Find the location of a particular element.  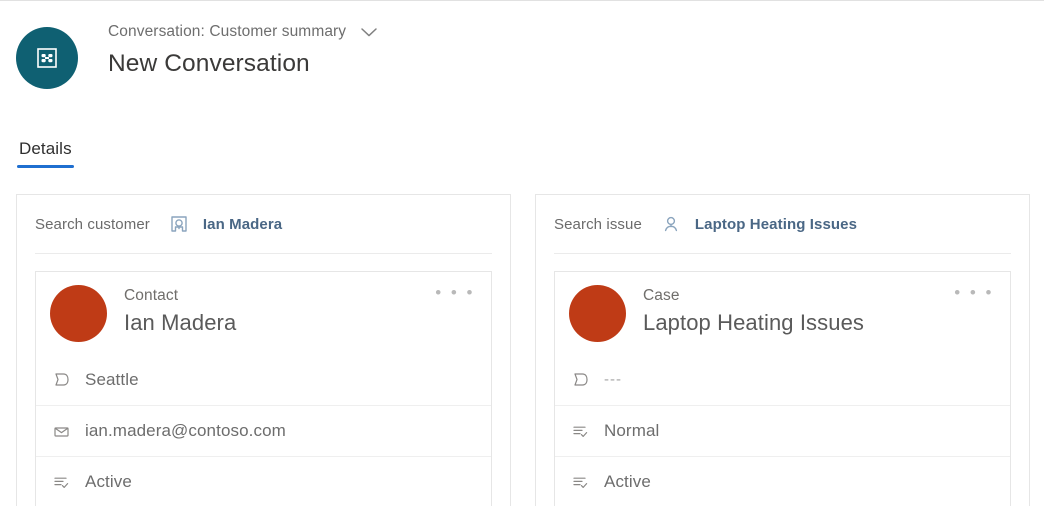

entity-name-label: Laptop Heating Issues is located at coordinates (754, 322).